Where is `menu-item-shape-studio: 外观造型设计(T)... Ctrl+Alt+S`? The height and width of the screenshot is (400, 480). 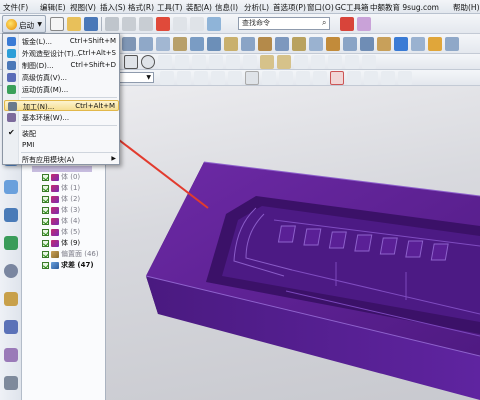 menu-item-shape-studio: 外观造型设计(T)... Ctrl+Alt+S is located at coordinates (61, 53).